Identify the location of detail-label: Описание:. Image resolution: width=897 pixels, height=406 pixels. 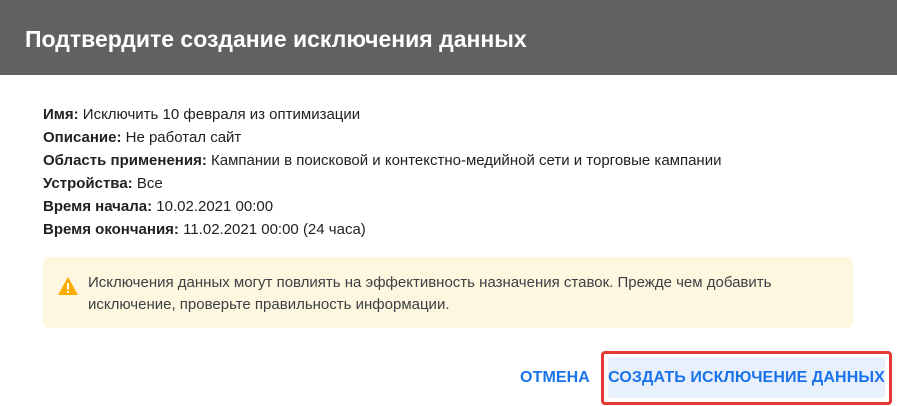
(82, 137).